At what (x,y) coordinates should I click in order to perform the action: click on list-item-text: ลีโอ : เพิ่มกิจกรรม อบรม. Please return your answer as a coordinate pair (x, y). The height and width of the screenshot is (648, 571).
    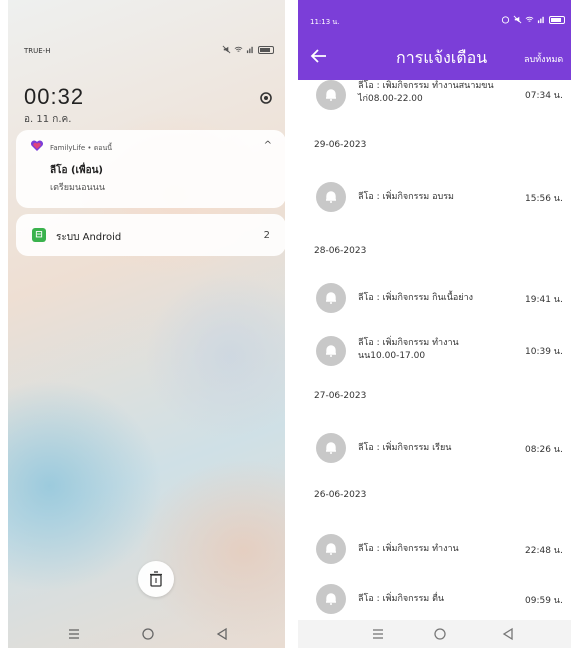
    Looking at the image, I should click on (406, 197).